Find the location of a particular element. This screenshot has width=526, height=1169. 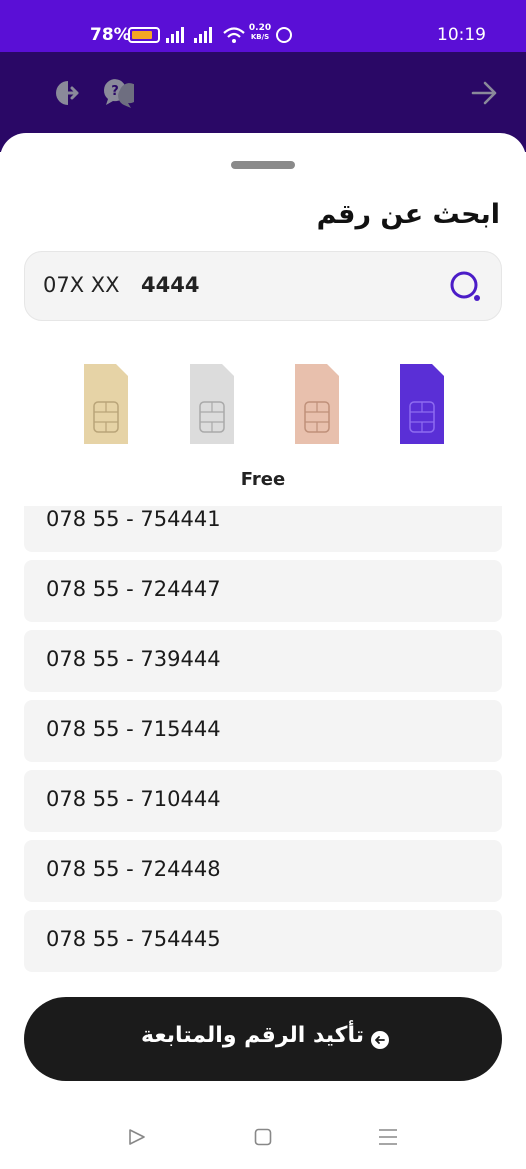

list-item: 078 55 - 724447 is located at coordinates (263, 591).